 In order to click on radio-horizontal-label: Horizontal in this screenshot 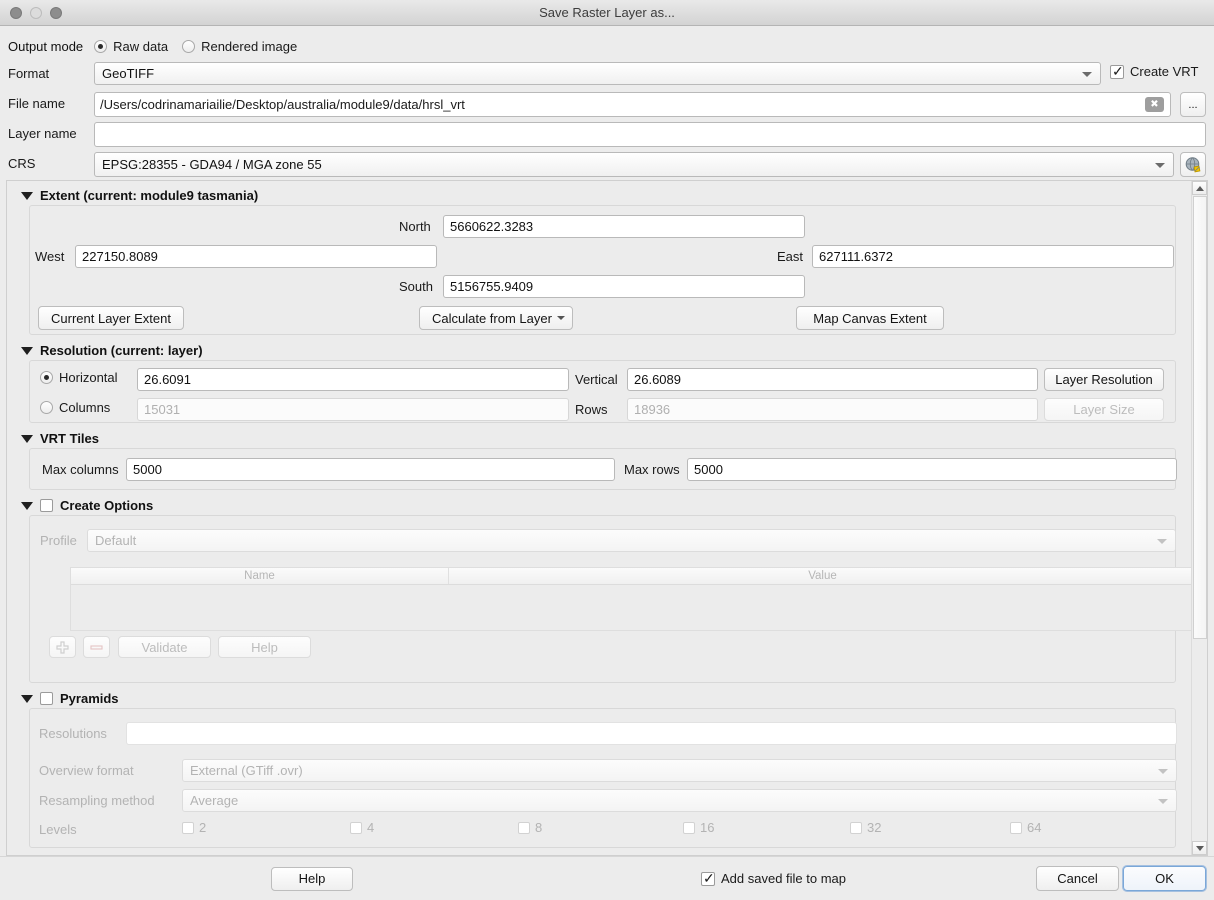, I will do `click(88, 377)`.